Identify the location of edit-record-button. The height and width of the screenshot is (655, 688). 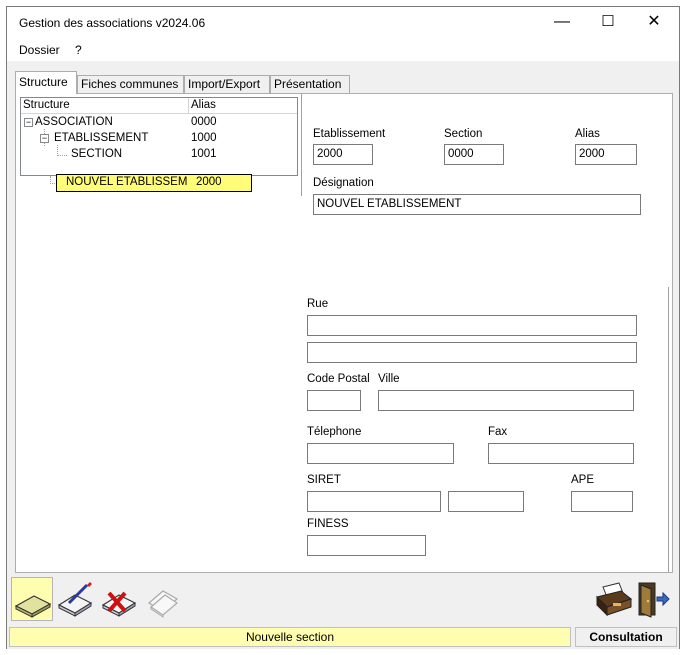
(76, 599).